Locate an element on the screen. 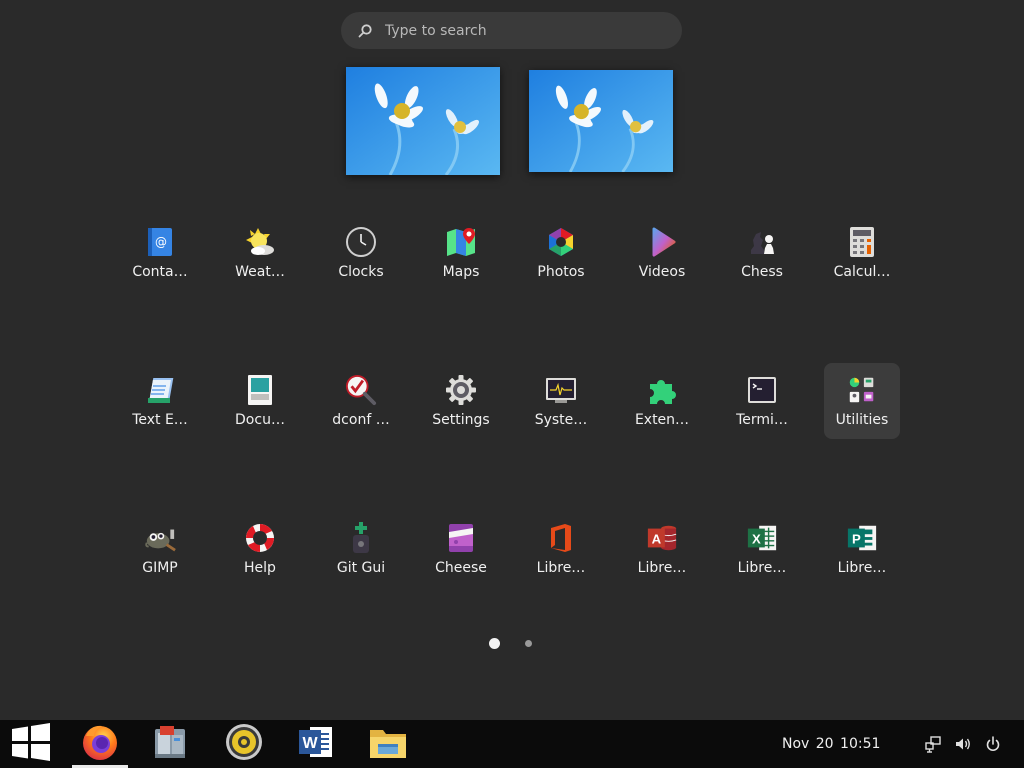 This screenshot has height=768, width=1024. start-button is located at coordinates (31, 744).